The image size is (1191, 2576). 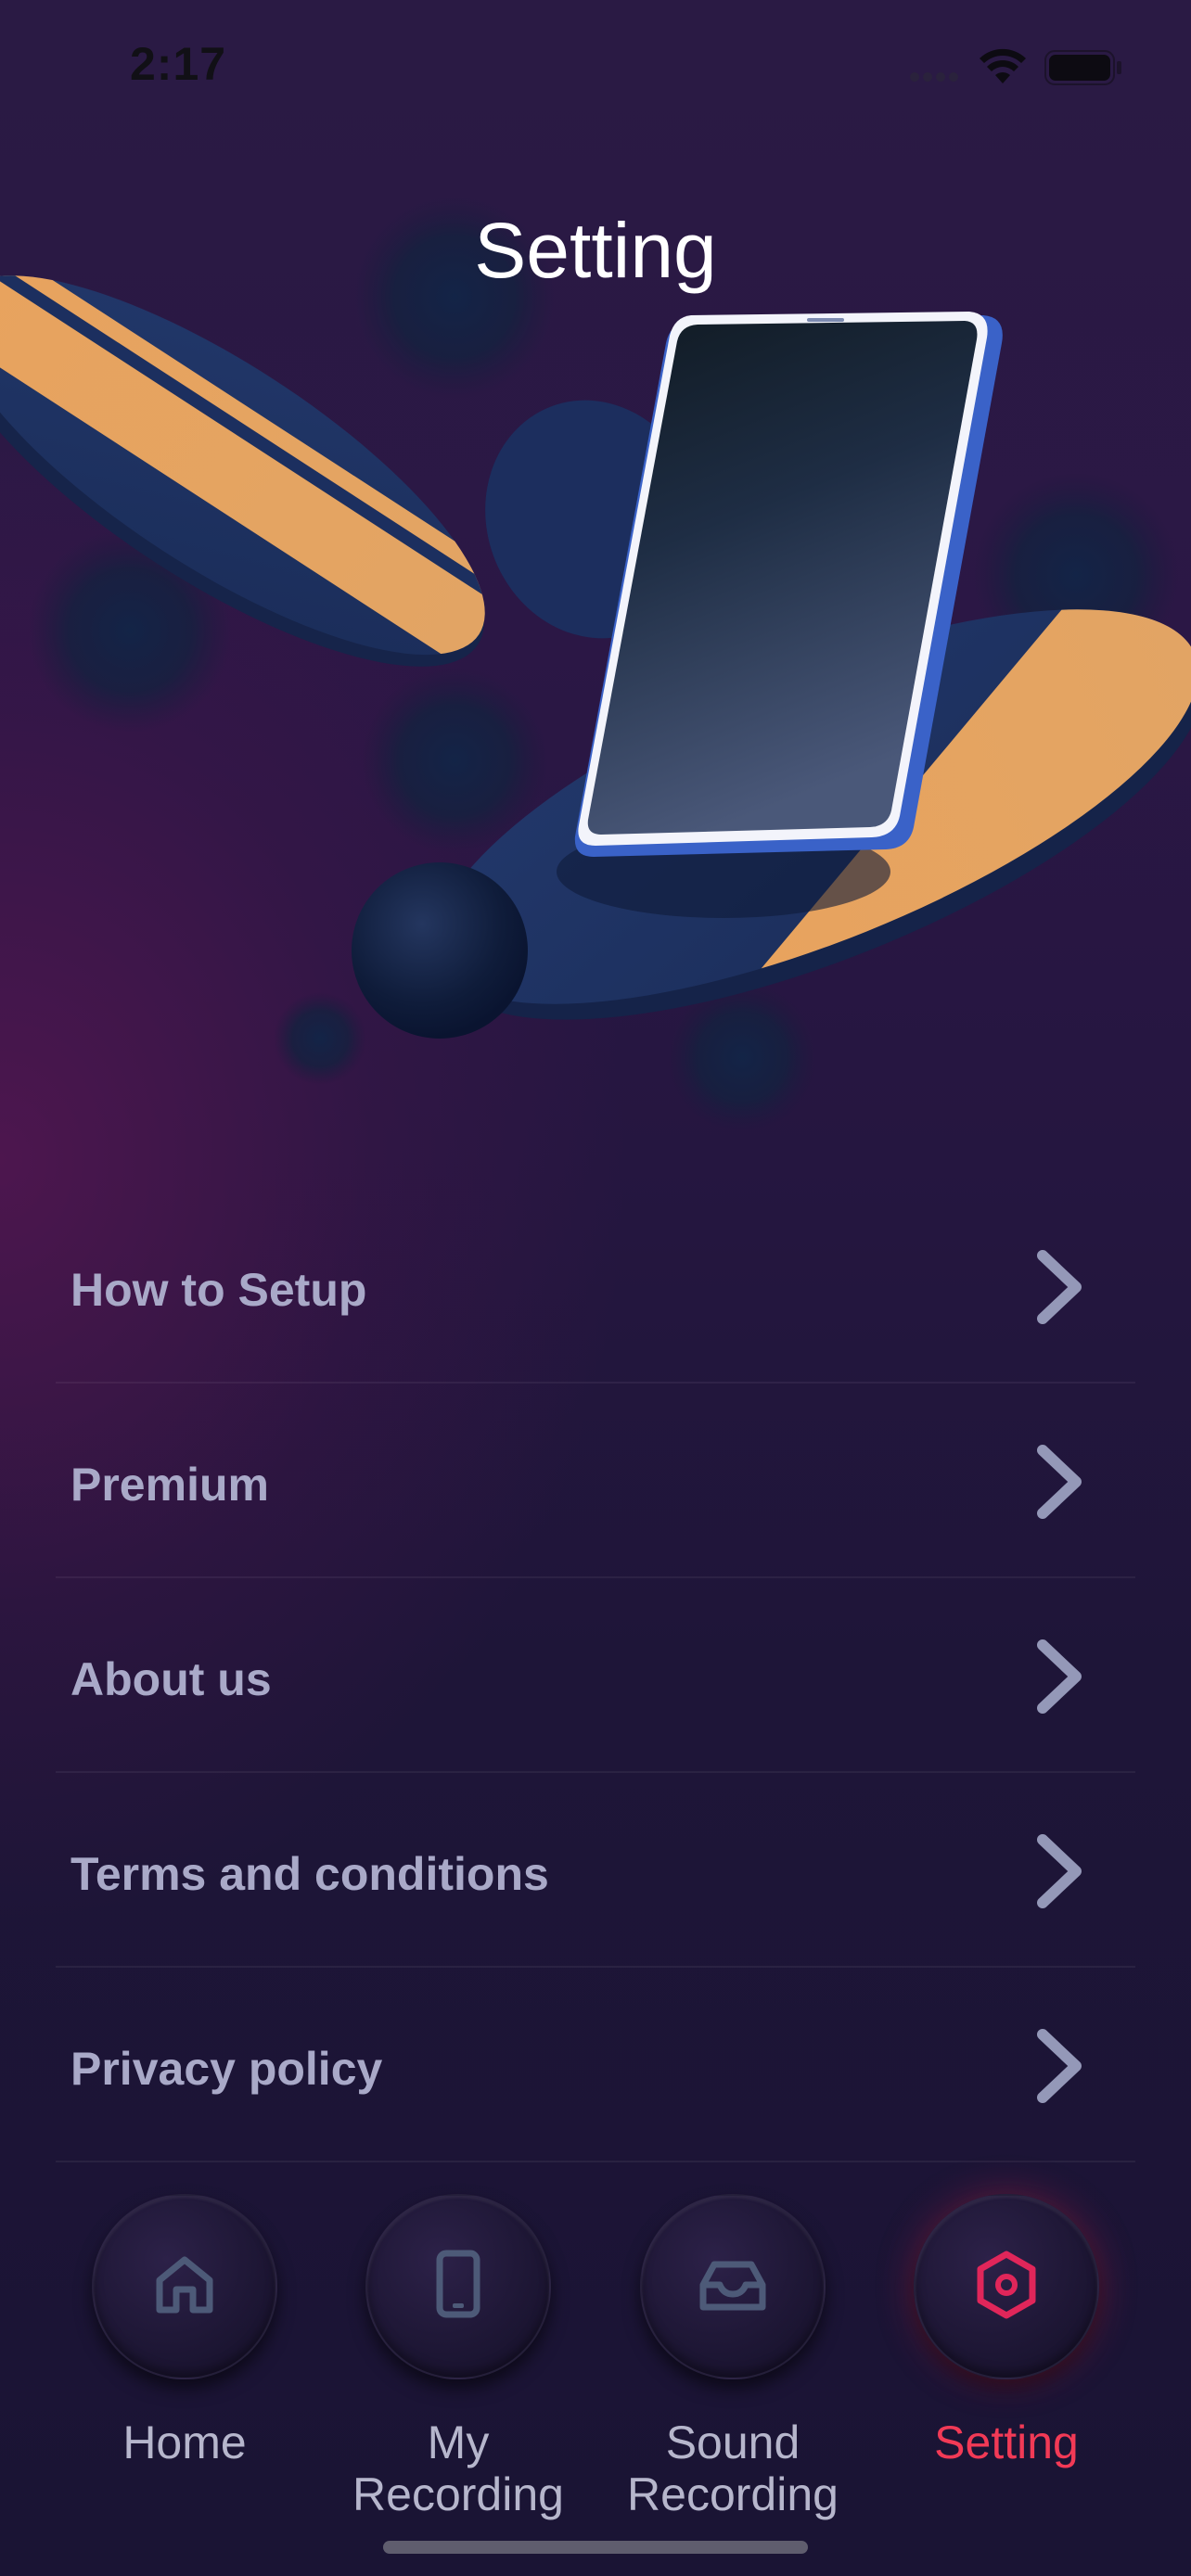 I want to click on inbox-icon, so click(x=733, y=2287).